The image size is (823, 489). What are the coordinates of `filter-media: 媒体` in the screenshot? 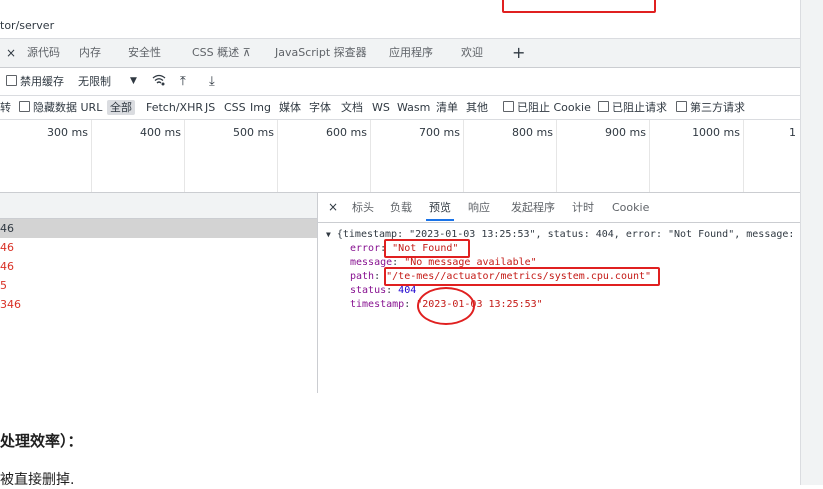 It's located at (290, 107).